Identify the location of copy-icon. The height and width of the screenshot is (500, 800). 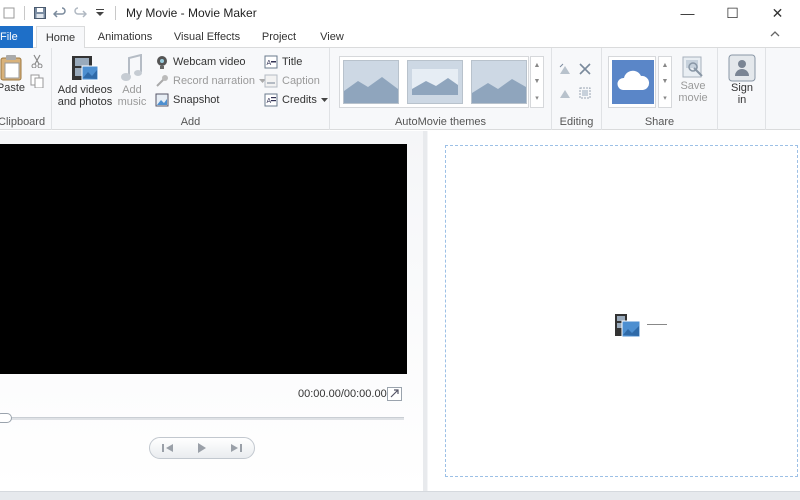
(37, 81).